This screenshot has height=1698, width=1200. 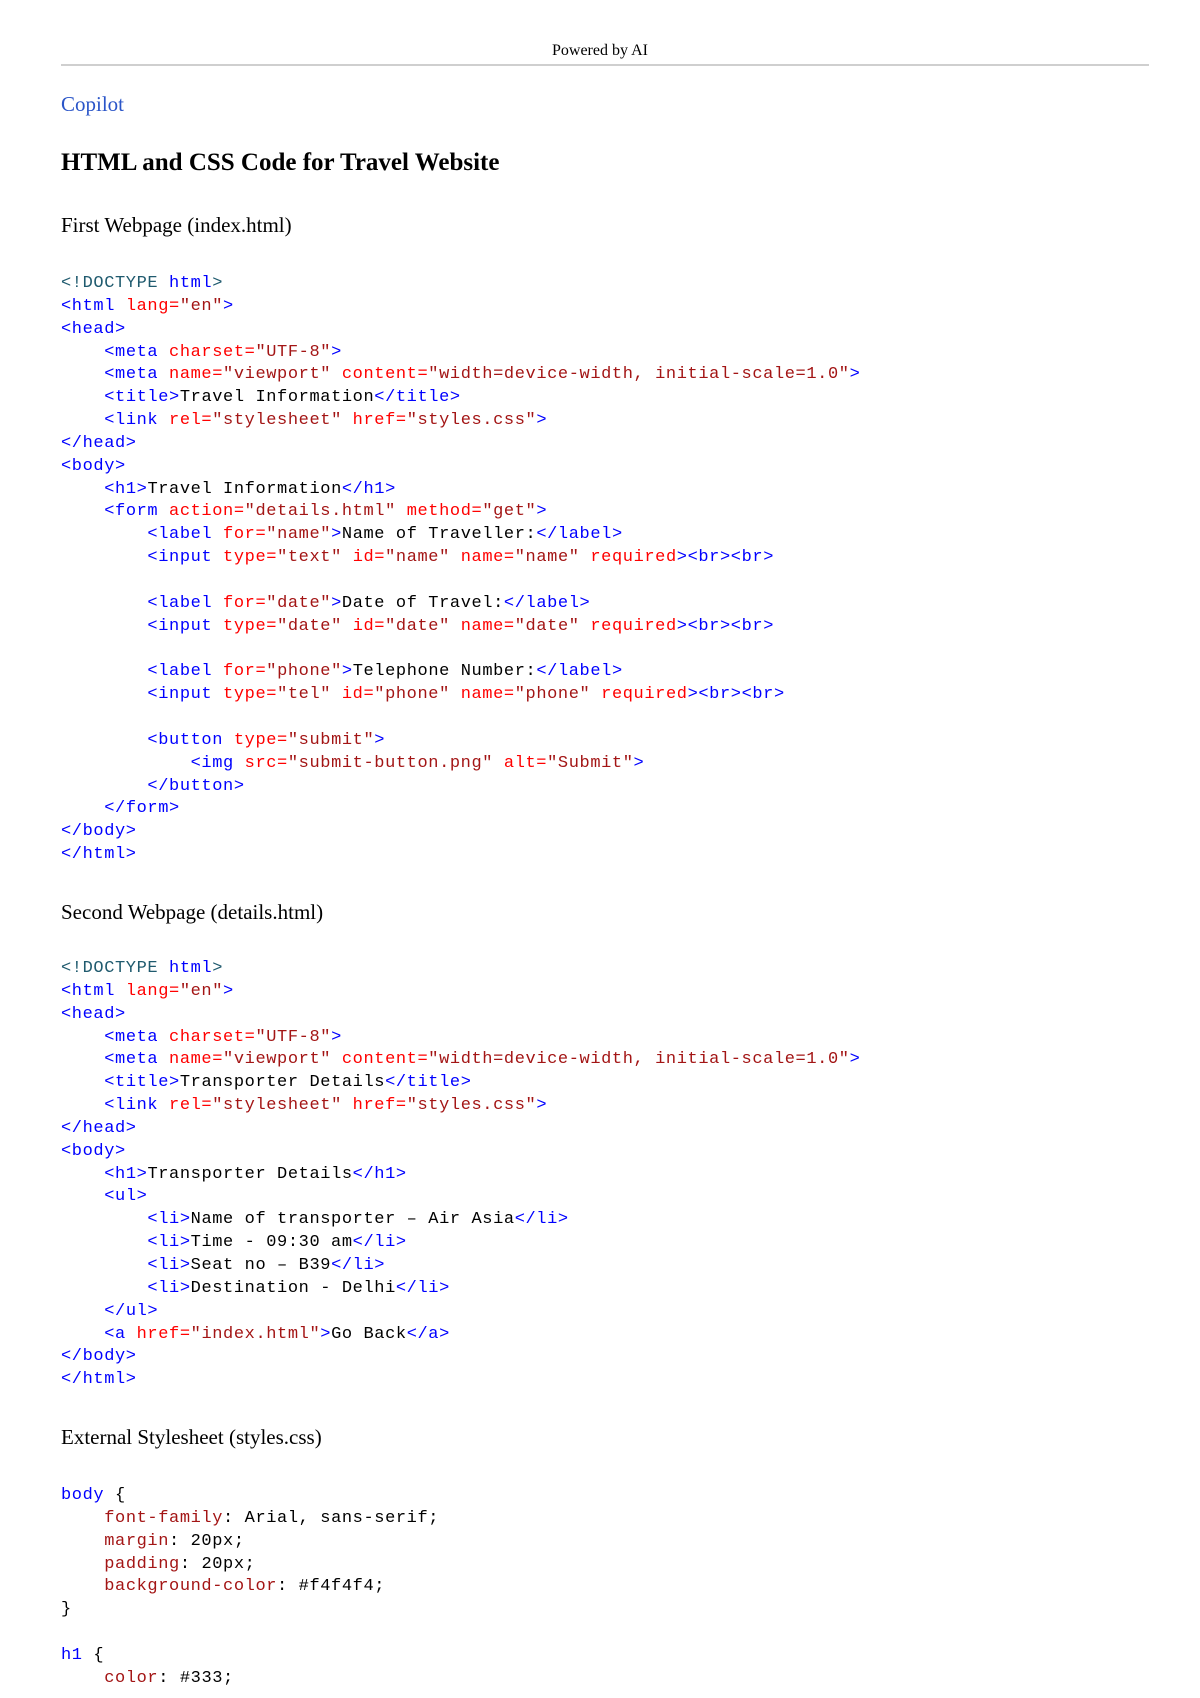 I want to click on document-title: HTML and CSS Code for Travel Website, so click(x=280, y=162).